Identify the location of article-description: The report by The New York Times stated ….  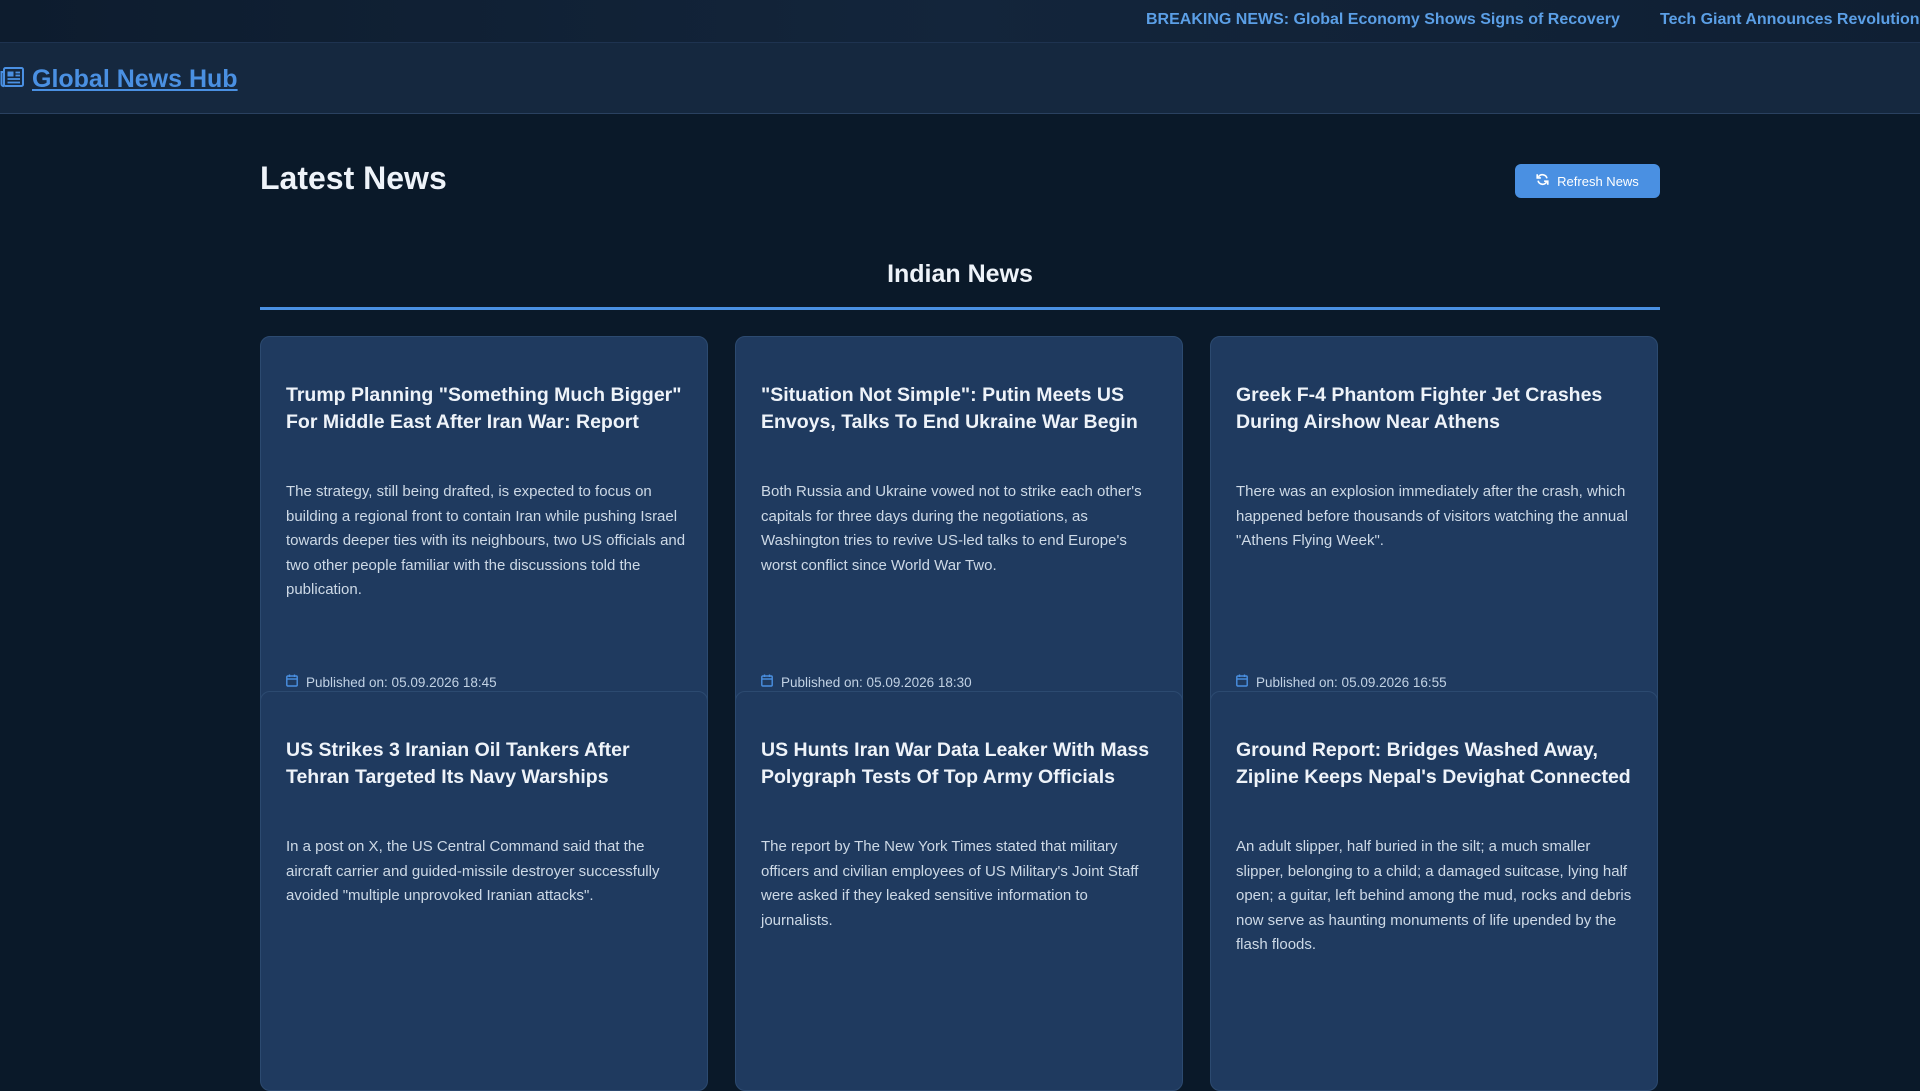
(950, 883).